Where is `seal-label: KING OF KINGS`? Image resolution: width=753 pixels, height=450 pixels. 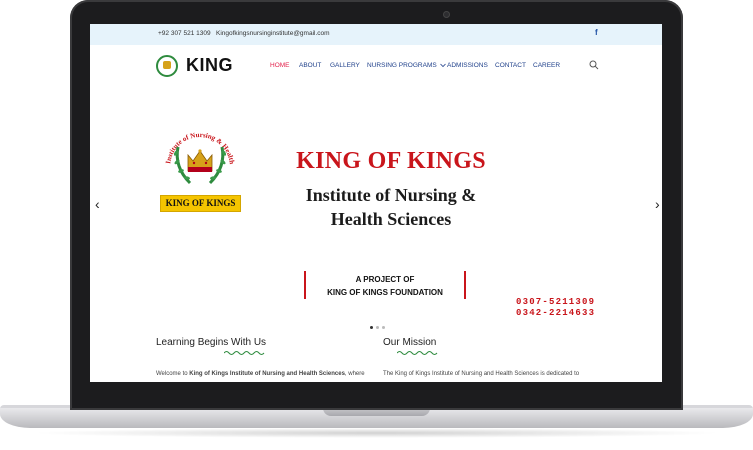
seal-label: KING OF KINGS is located at coordinates (200, 203).